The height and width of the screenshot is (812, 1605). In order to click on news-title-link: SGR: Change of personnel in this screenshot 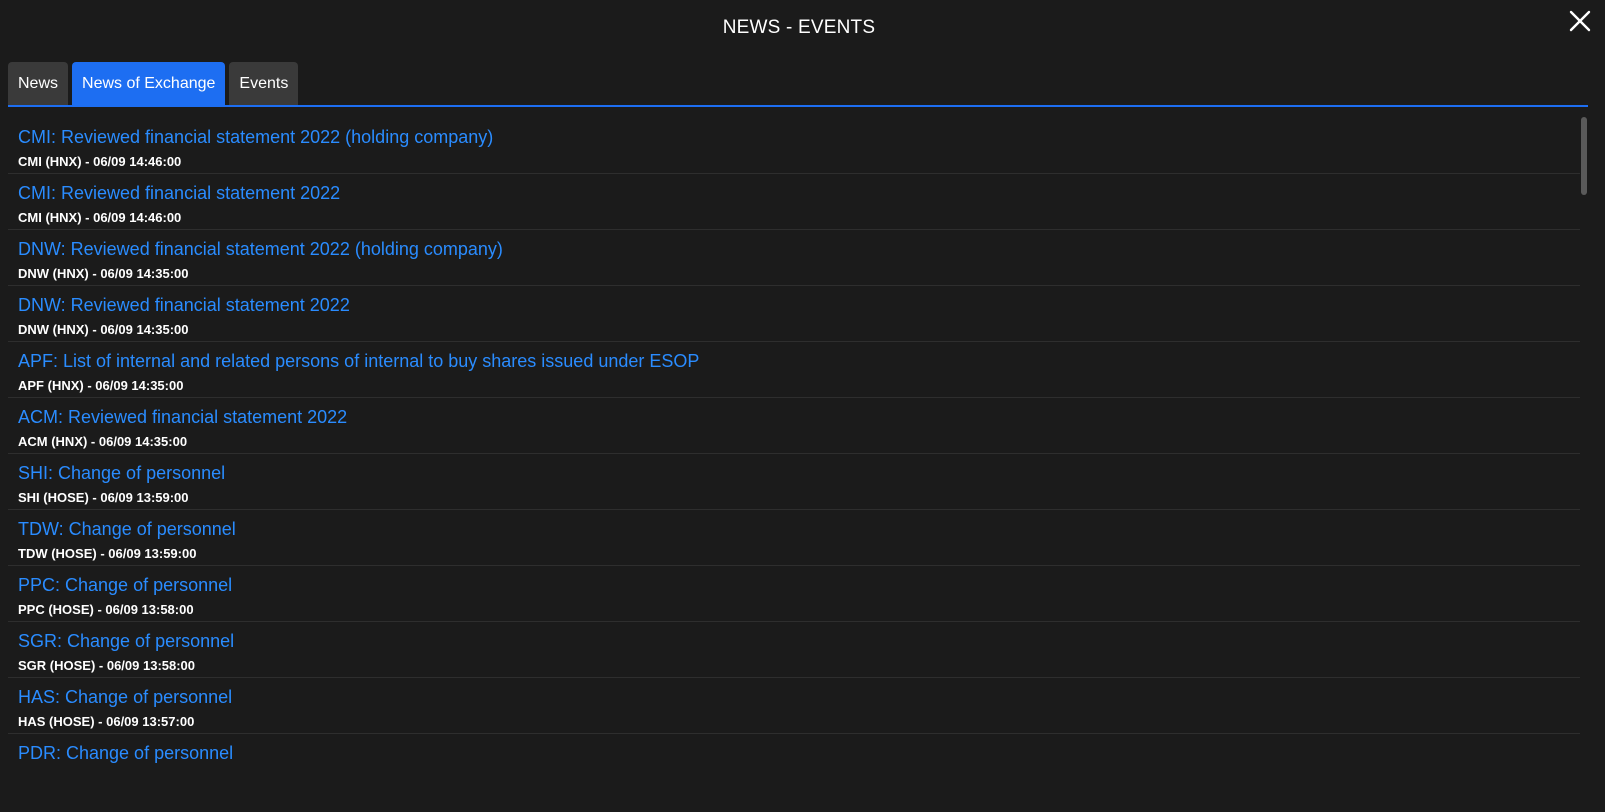, I will do `click(126, 641)`.